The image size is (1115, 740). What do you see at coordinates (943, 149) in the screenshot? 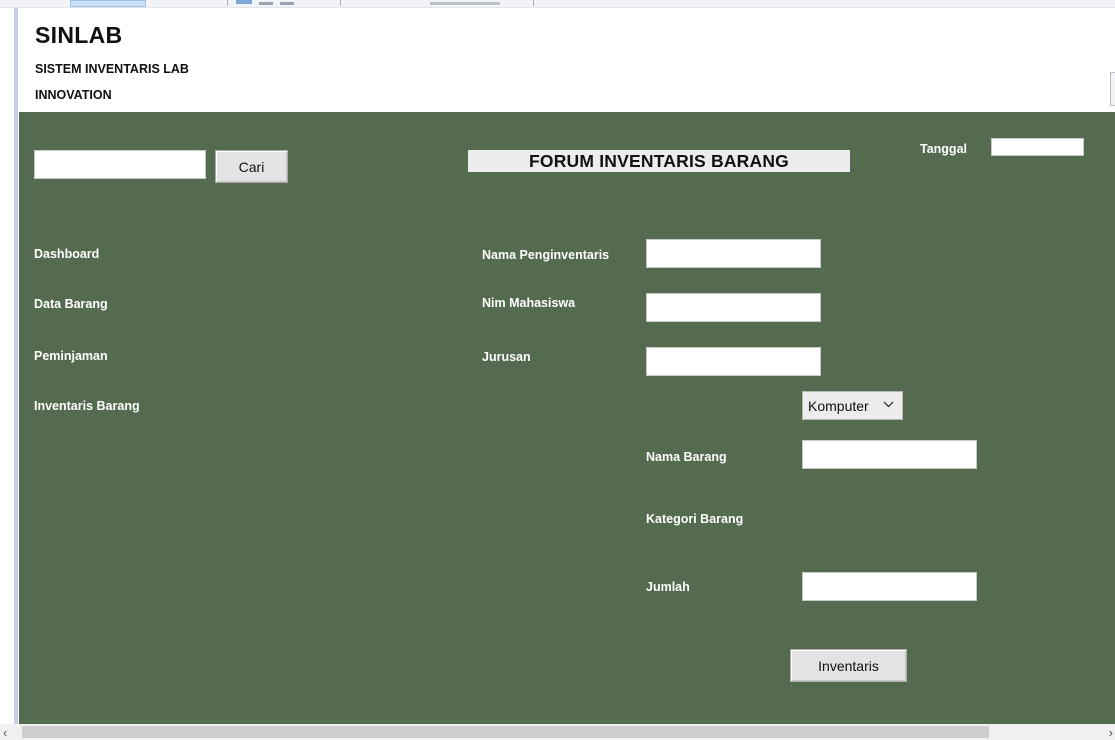
I see `date-label: Tanggal` at bounding box center [943, 149].